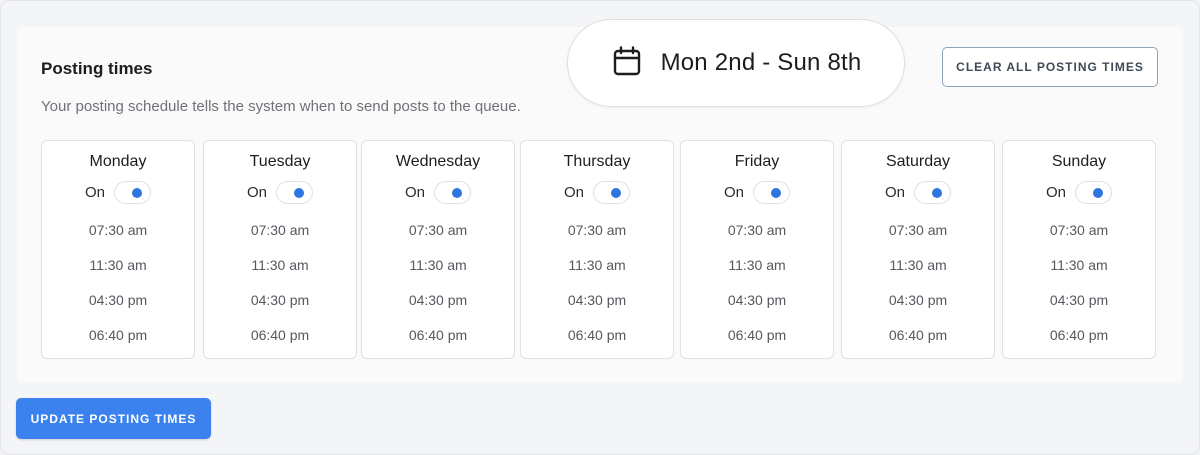  What do you see at coordinates (1079, 161) in the screenshot?
I see `day-name: Sunday` at bounding box center [1079, 161].